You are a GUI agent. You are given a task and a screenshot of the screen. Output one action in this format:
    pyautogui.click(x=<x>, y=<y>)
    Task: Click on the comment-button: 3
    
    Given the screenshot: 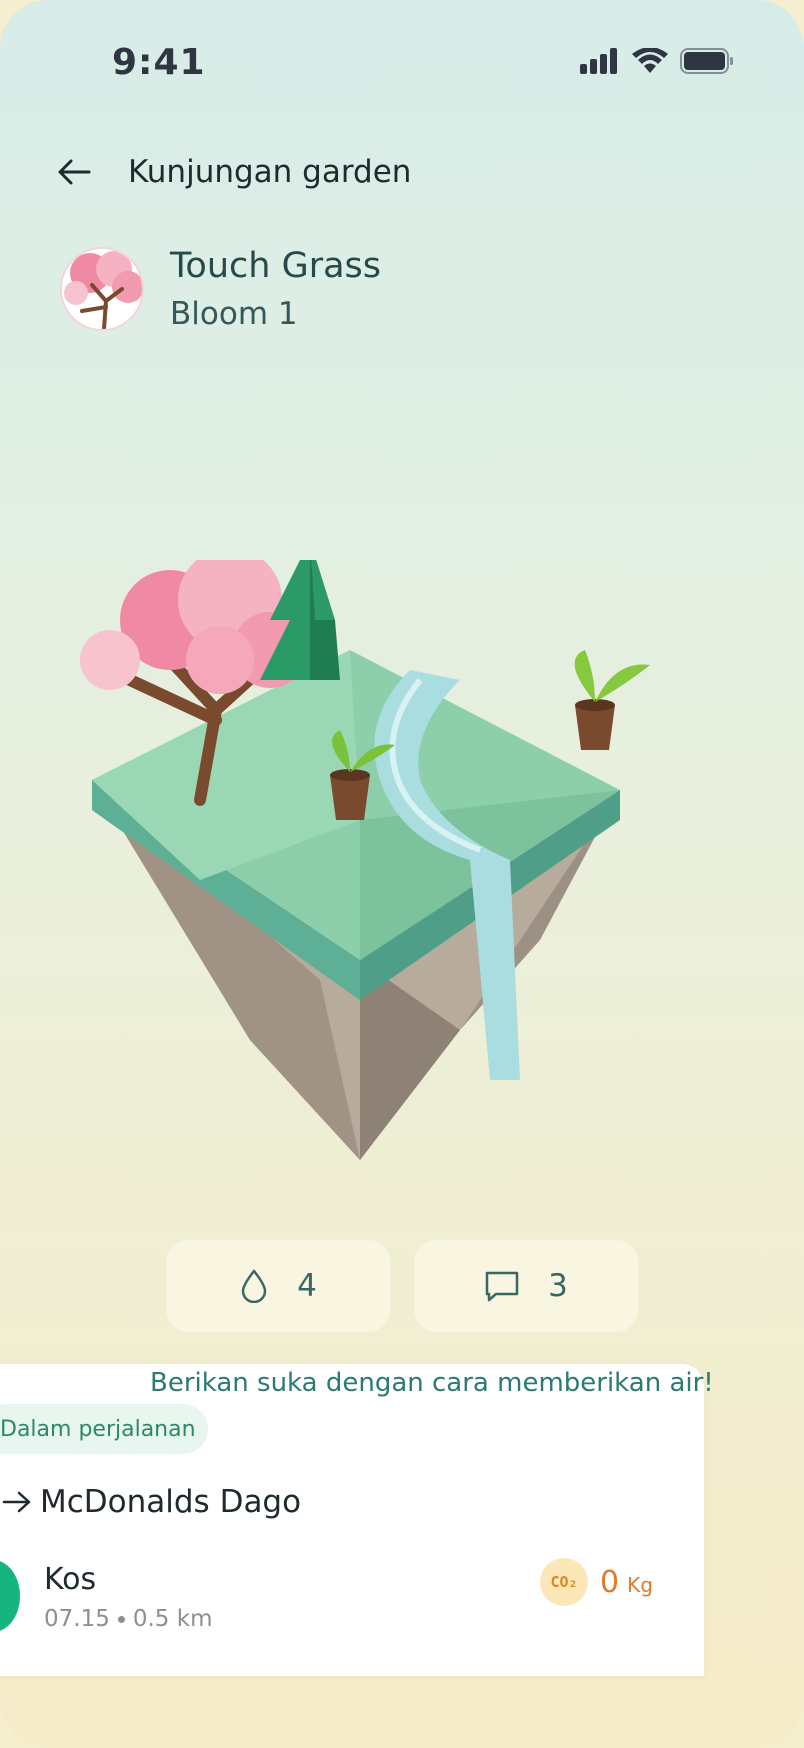 What is the action you would take?
    pyautogui.click(x=526, y=1286)
    